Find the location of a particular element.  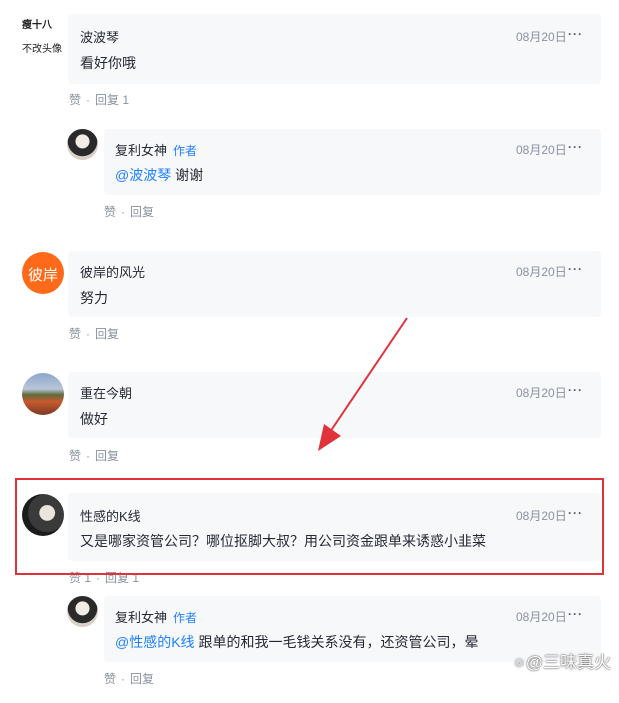

arrow-head is located at coordinates (329, 437).